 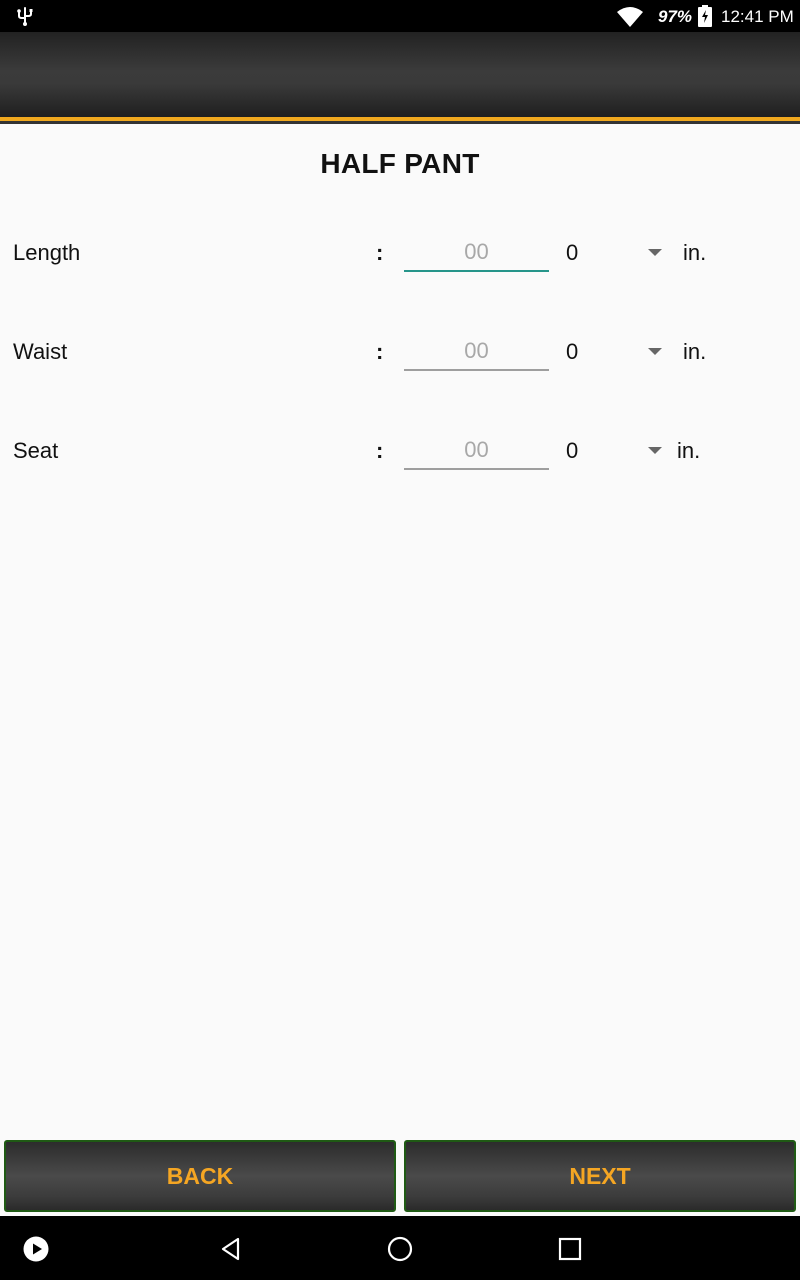 I want to click on back-button: BACK, so click(x=200, y=1176).